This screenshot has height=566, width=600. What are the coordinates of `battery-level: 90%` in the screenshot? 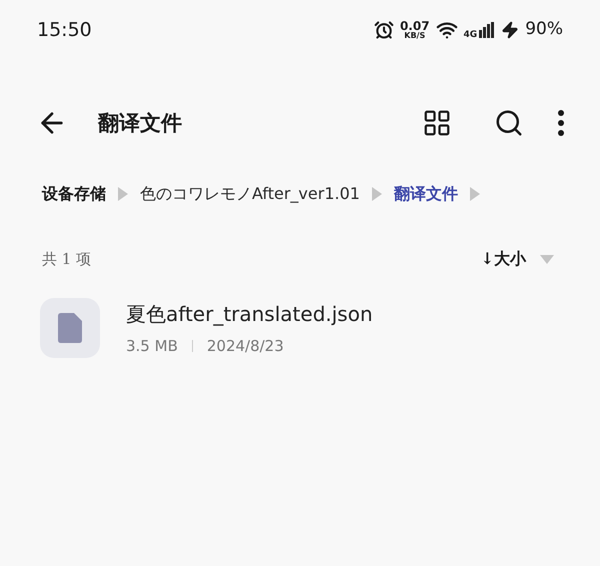 It's located at (544, 30).